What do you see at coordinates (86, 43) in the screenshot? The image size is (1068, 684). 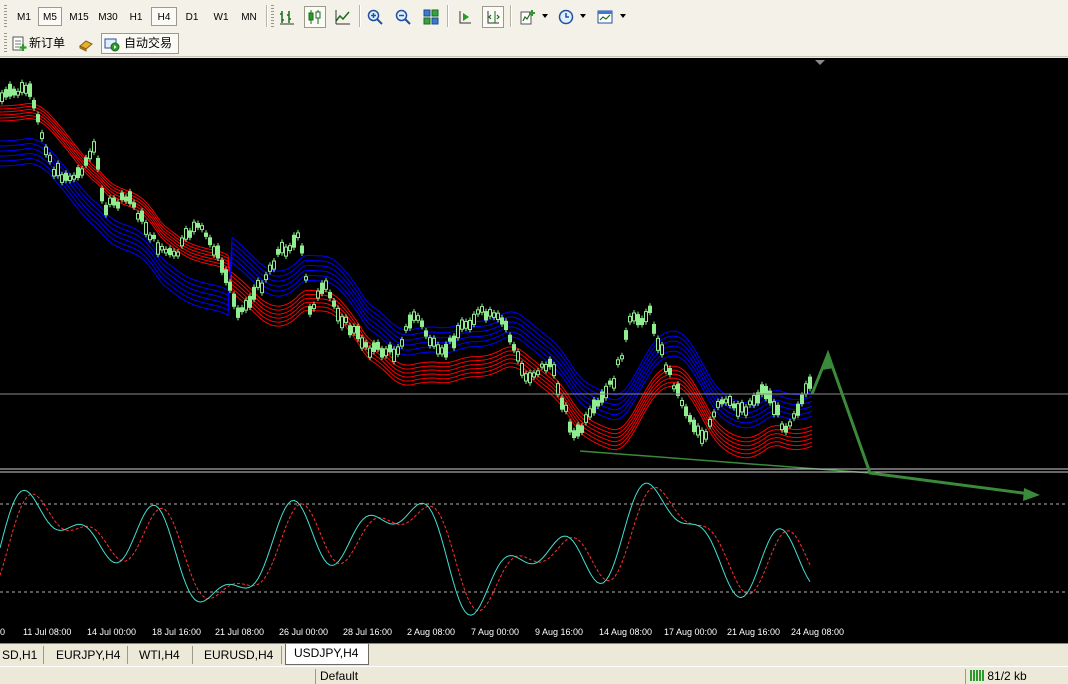 I see `market-watch-button` at bounding box center [86, 43].